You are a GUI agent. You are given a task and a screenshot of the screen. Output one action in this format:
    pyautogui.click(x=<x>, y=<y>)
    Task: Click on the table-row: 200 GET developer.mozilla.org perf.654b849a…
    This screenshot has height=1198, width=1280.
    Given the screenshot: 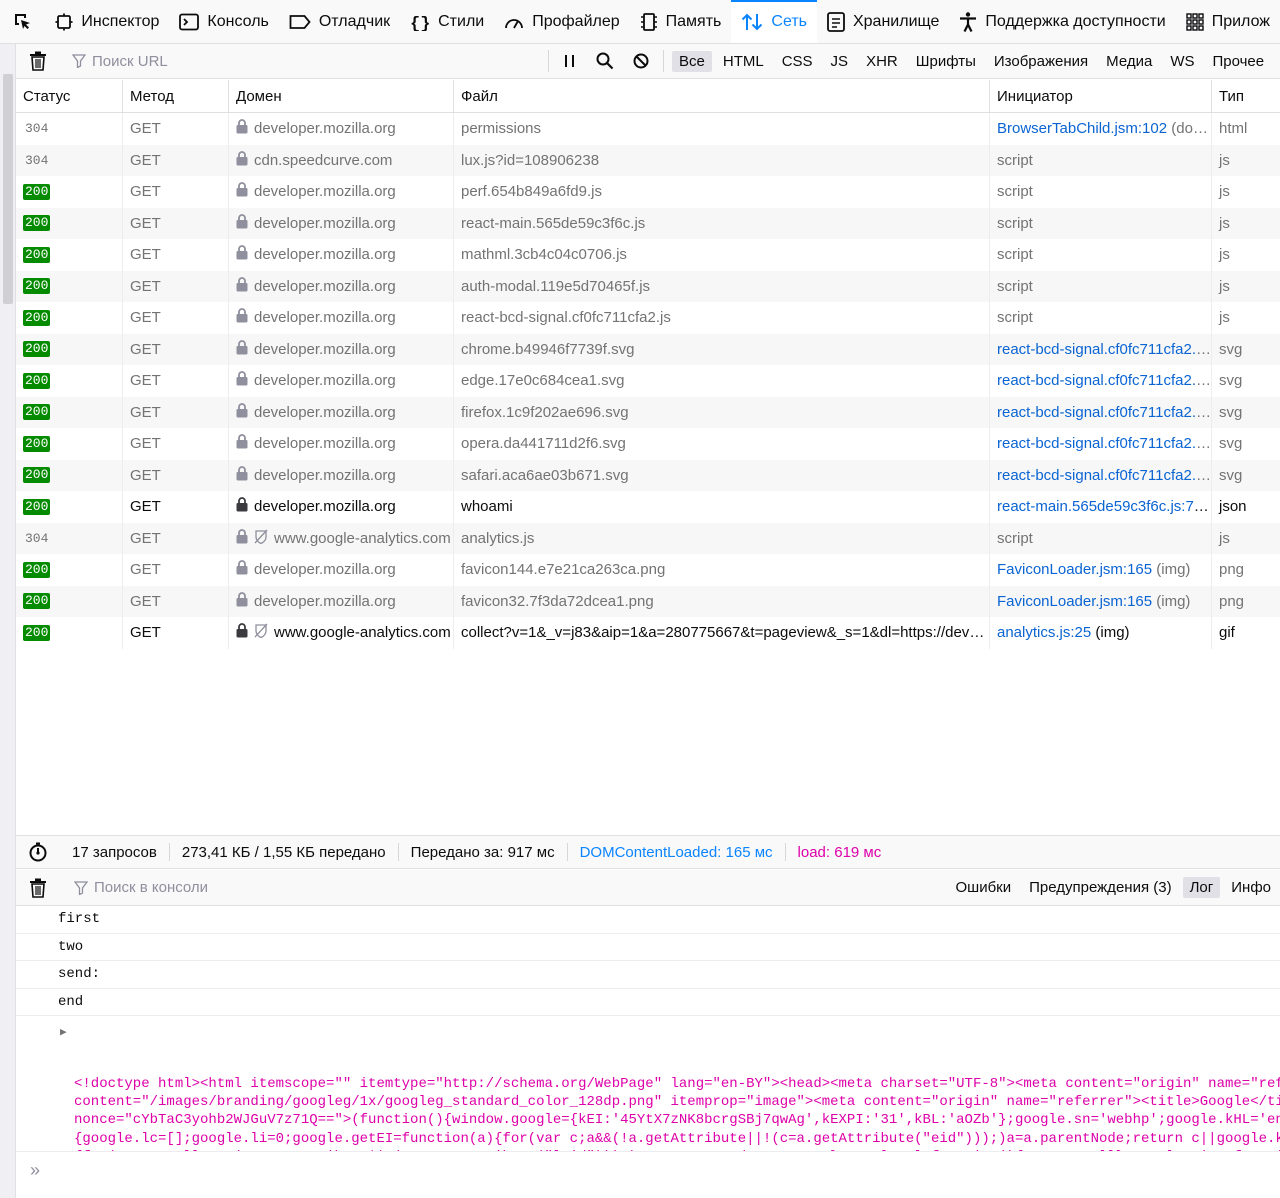 What is the action you would take?
    pyautogui.click(x=648, y=192)
    